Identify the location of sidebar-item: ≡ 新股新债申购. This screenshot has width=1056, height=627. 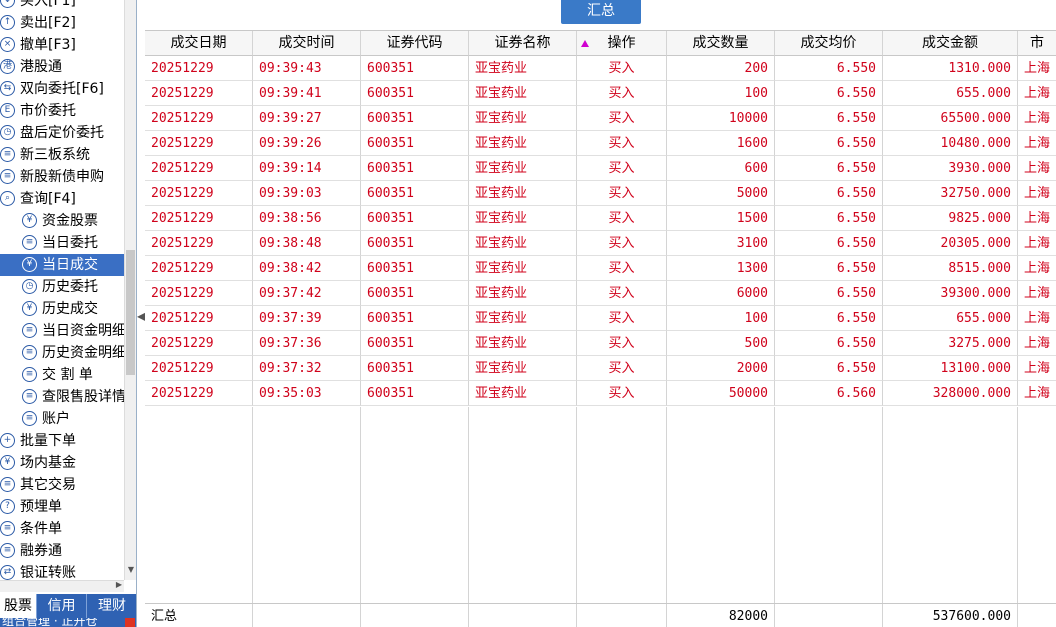
(62, 177).